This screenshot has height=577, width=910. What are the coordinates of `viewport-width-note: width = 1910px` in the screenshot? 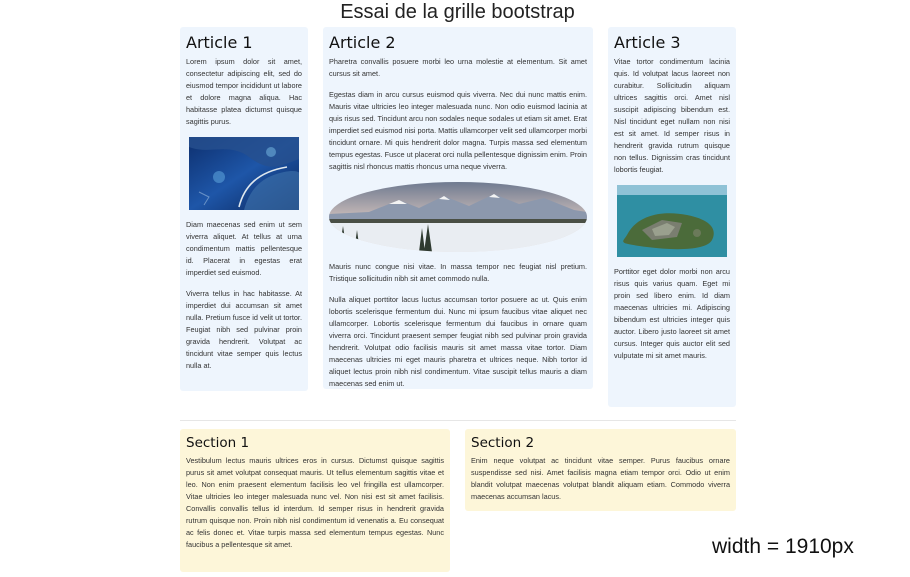 It's located at (783, 546).